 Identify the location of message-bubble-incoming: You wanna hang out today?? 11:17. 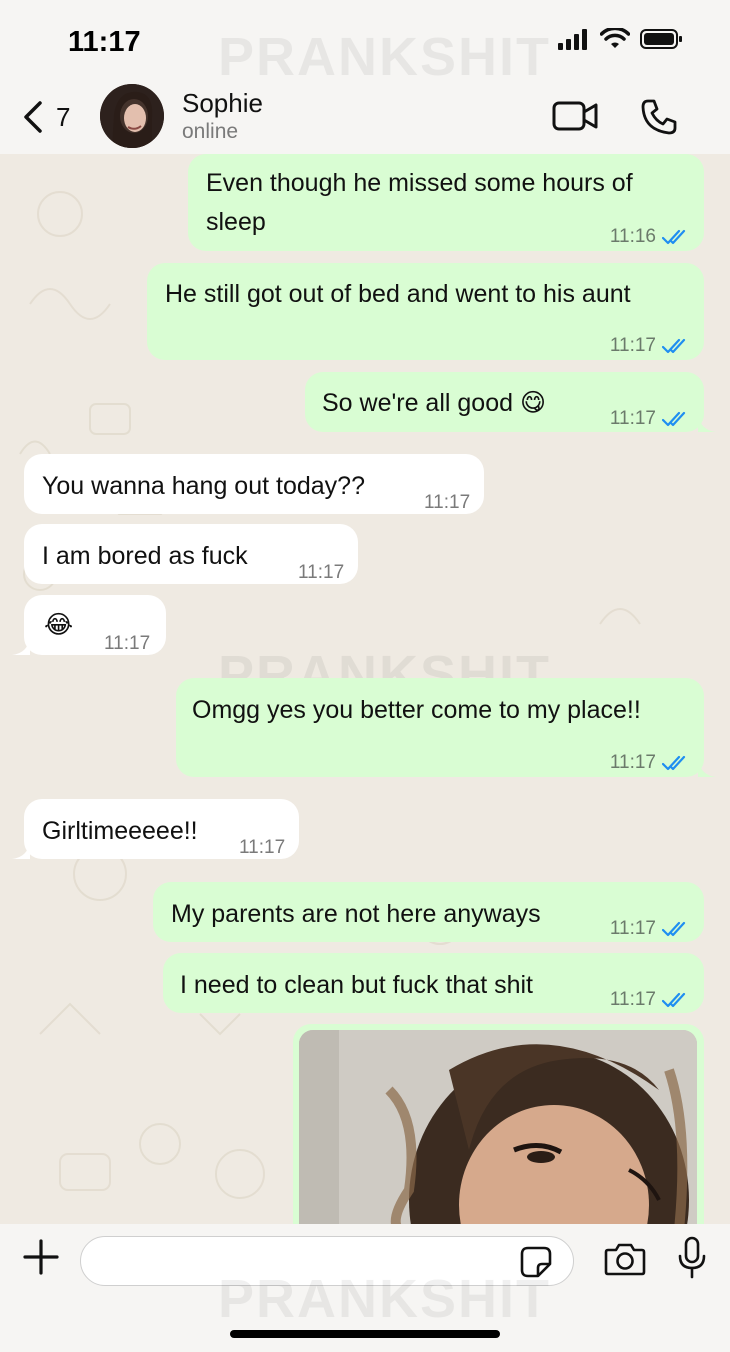
(254, 484).